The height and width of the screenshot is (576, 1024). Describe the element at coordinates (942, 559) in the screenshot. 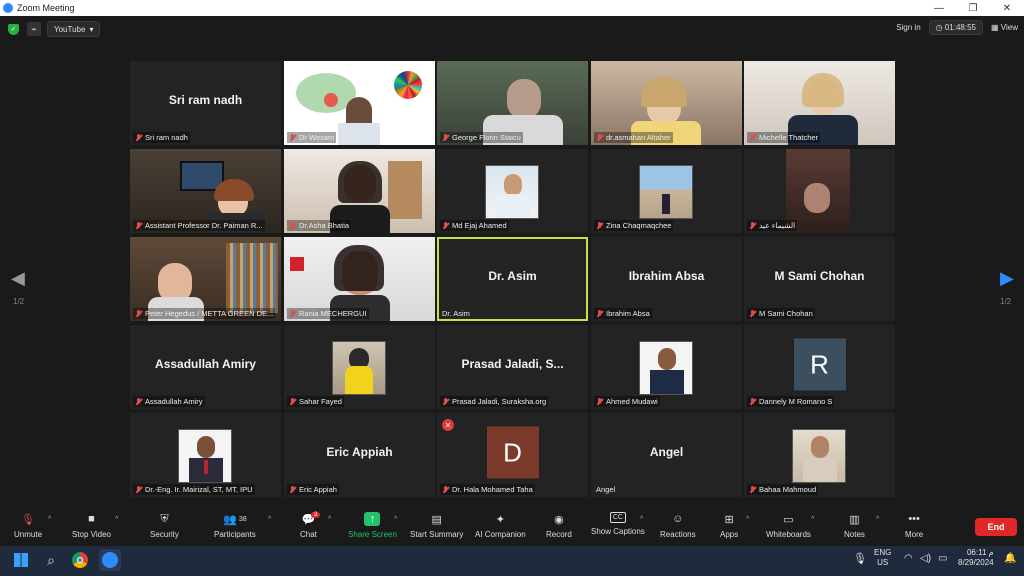

I see `battery-icon: ▭` at that location.